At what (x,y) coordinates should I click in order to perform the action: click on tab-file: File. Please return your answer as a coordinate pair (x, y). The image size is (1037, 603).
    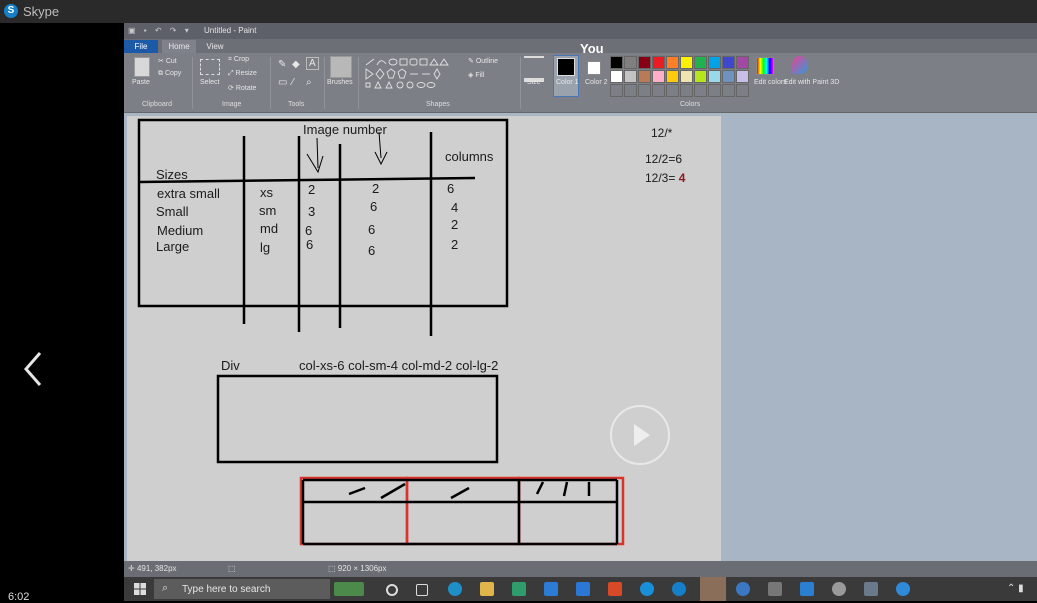
    Looking at the image, I should click on (141, 46).